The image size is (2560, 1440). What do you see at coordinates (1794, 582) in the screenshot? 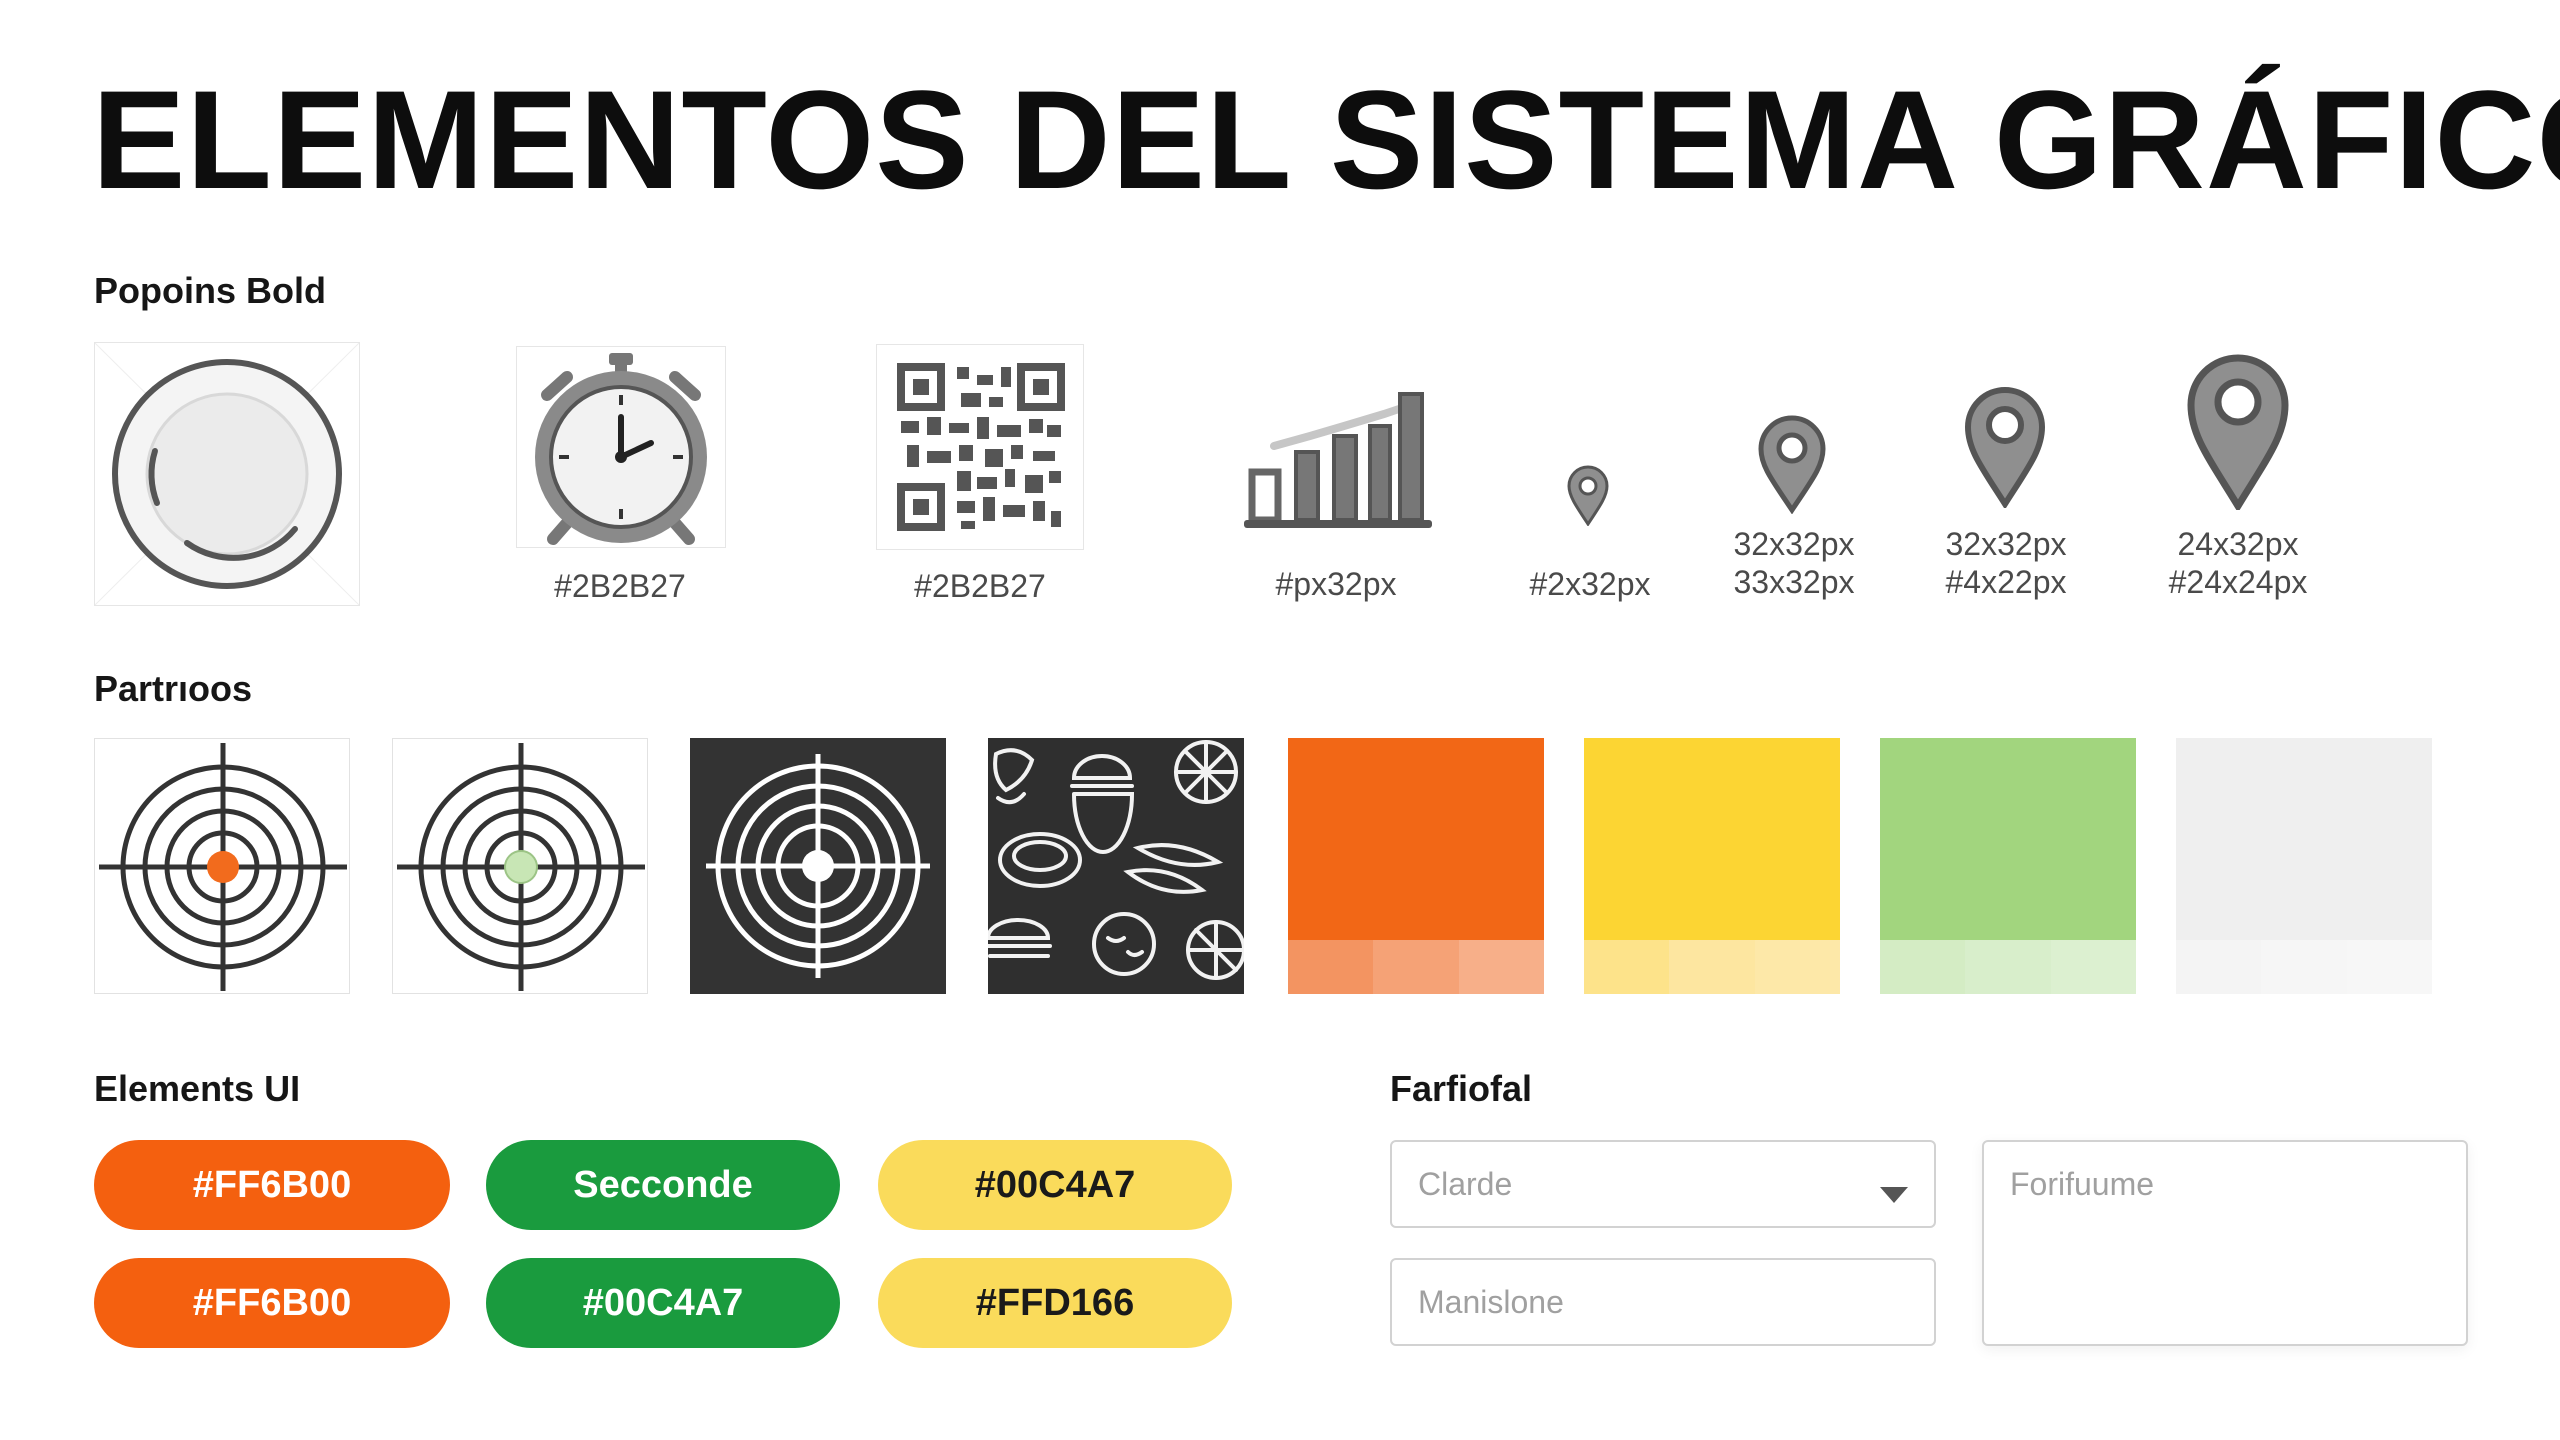
I see `icon-caption-secondary: 33x32px` at bounding box center [1794, 582].